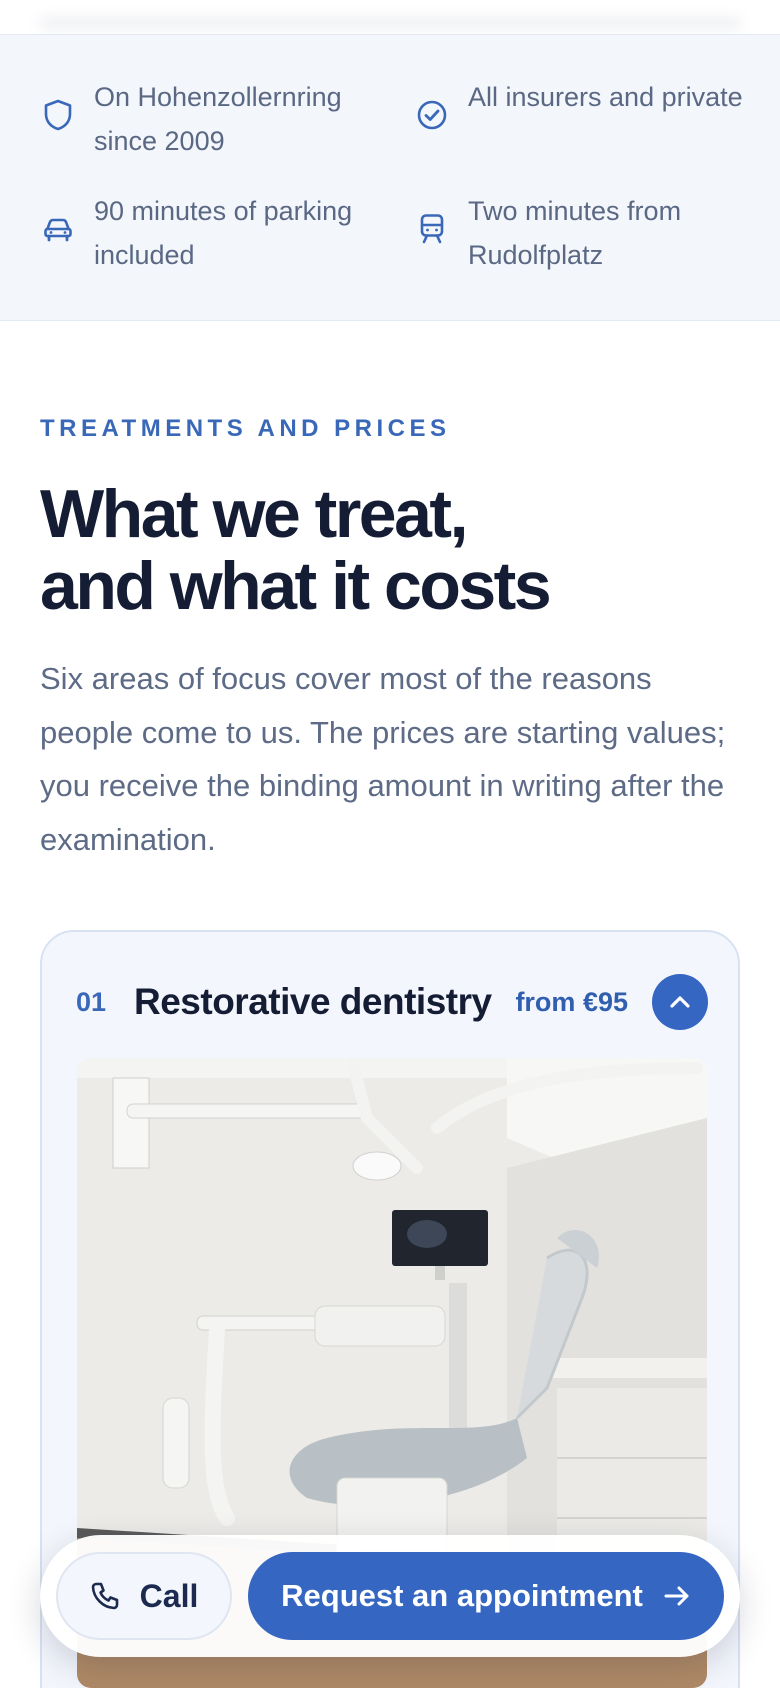 Image resolution: width=780 pixels, height=1688 pixels. I want to click on header-shadow, so click(390, 17).